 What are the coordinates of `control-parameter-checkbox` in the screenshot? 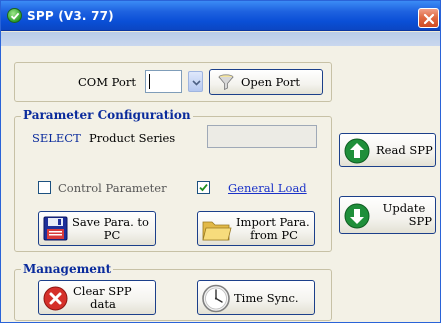 It's located at (44, 187).